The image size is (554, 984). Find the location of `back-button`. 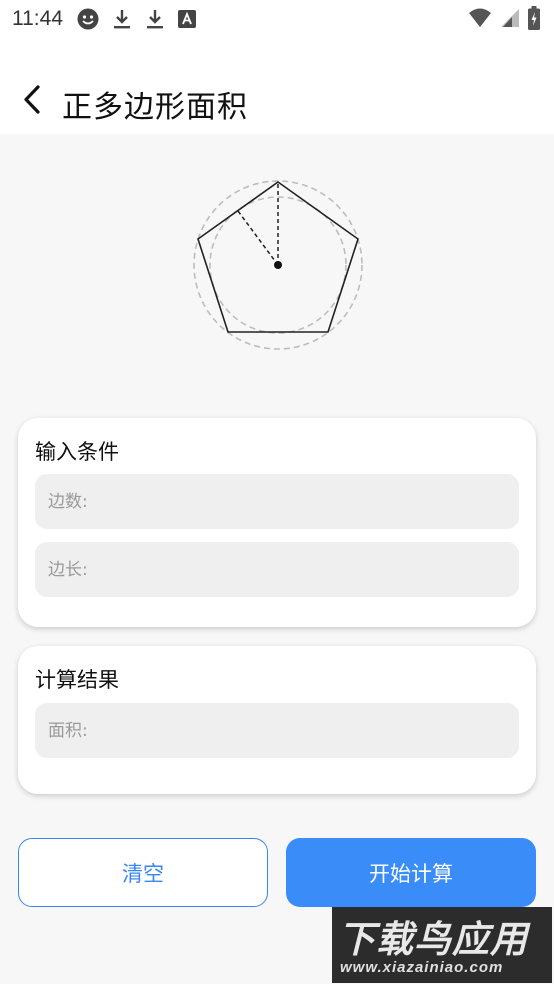

back-button is located at coordinates (34, 100).